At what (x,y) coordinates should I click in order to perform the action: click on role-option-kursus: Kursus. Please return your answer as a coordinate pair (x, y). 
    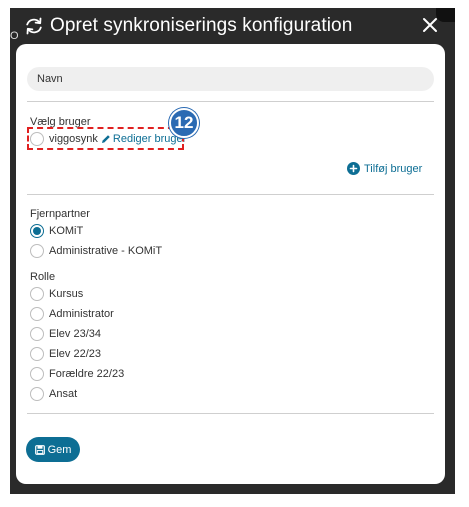
    Looking at the image, I should click on (56, 294).